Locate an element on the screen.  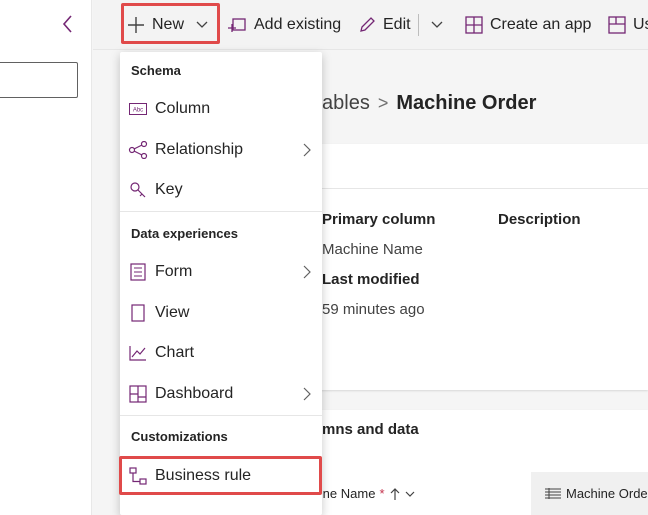
search-input is located at coordinates (39, 80).